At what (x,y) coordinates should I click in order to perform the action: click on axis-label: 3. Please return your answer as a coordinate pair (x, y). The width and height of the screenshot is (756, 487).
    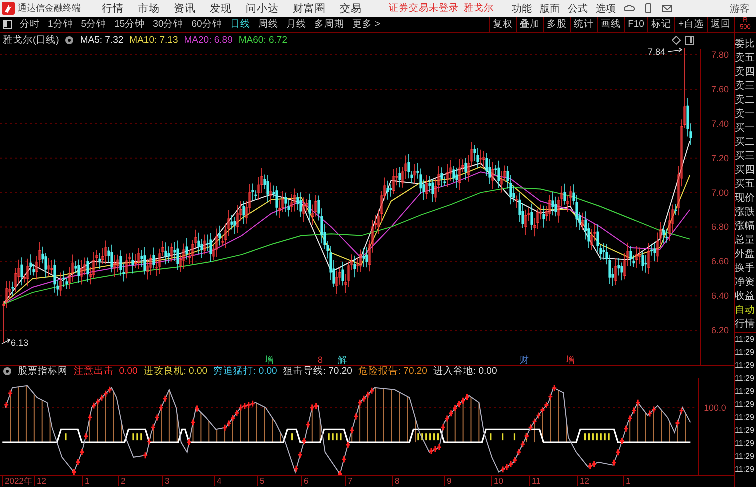
    Looking at the image, I should click on (166, 481).